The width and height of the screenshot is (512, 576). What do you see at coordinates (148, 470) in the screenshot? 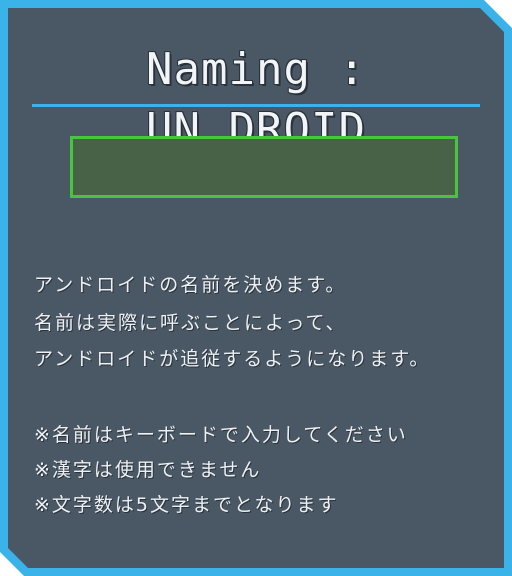
I see `note-line: ※漢字は使用できません` at bounding box center [148, 470].